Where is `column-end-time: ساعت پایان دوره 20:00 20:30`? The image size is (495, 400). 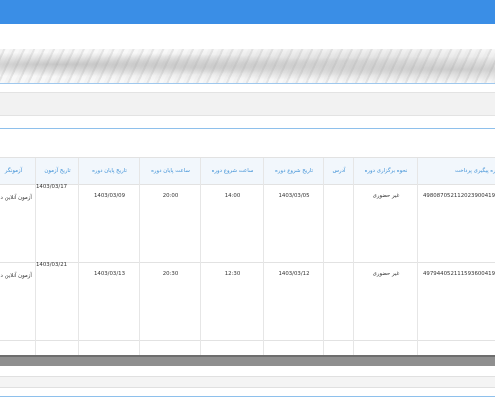
column-end-time: ساعت پایان دوره 20:00 20:30 is located at coordinates (170, 257).